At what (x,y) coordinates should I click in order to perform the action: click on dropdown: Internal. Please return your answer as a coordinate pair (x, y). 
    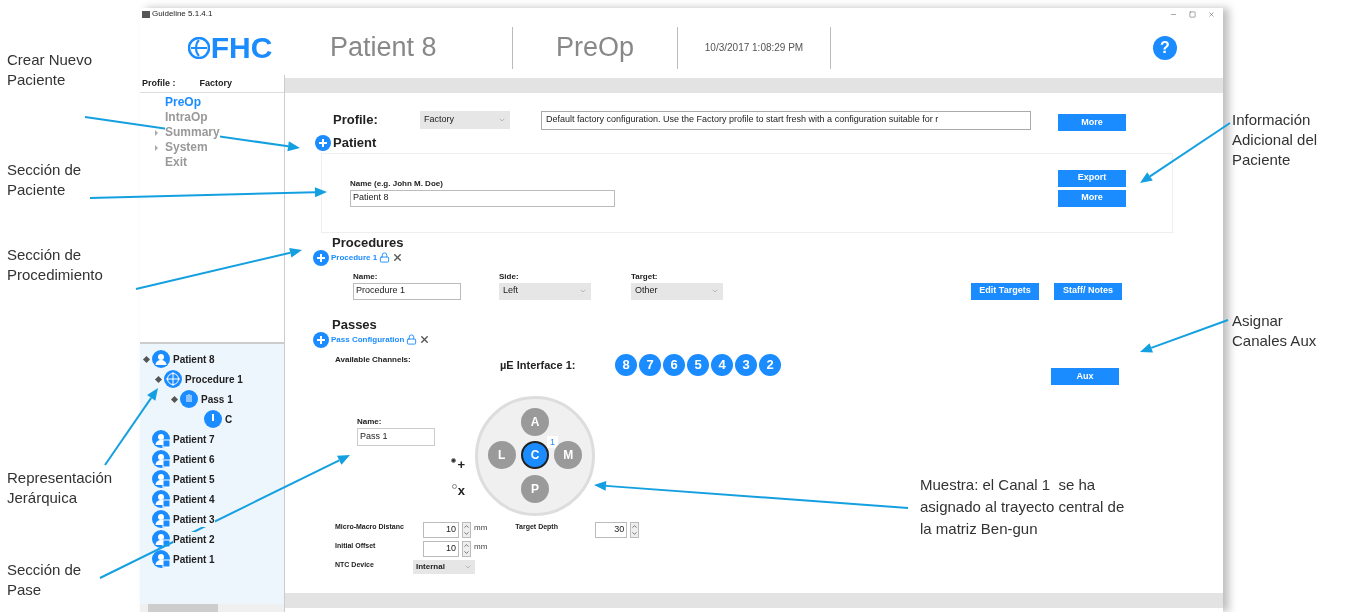
    Looking at the image, I should click on (444, 566).